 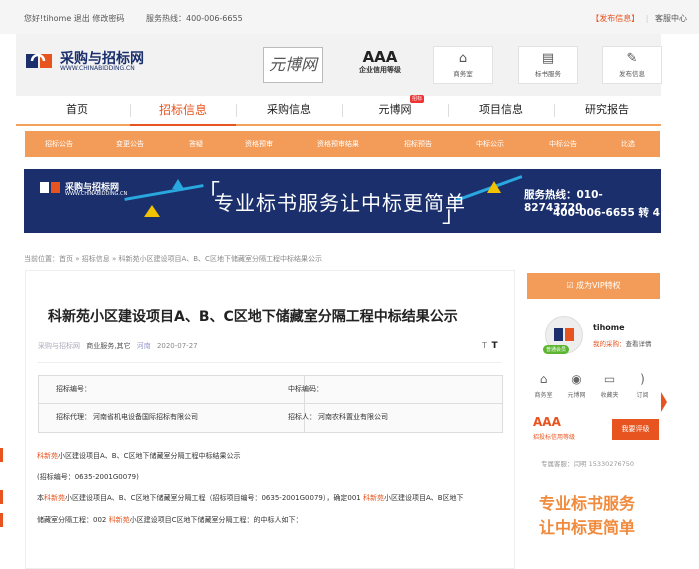 I want to click on article-paragraph: (招标编号：0635-2001G0079), so click(x=88, y=477).